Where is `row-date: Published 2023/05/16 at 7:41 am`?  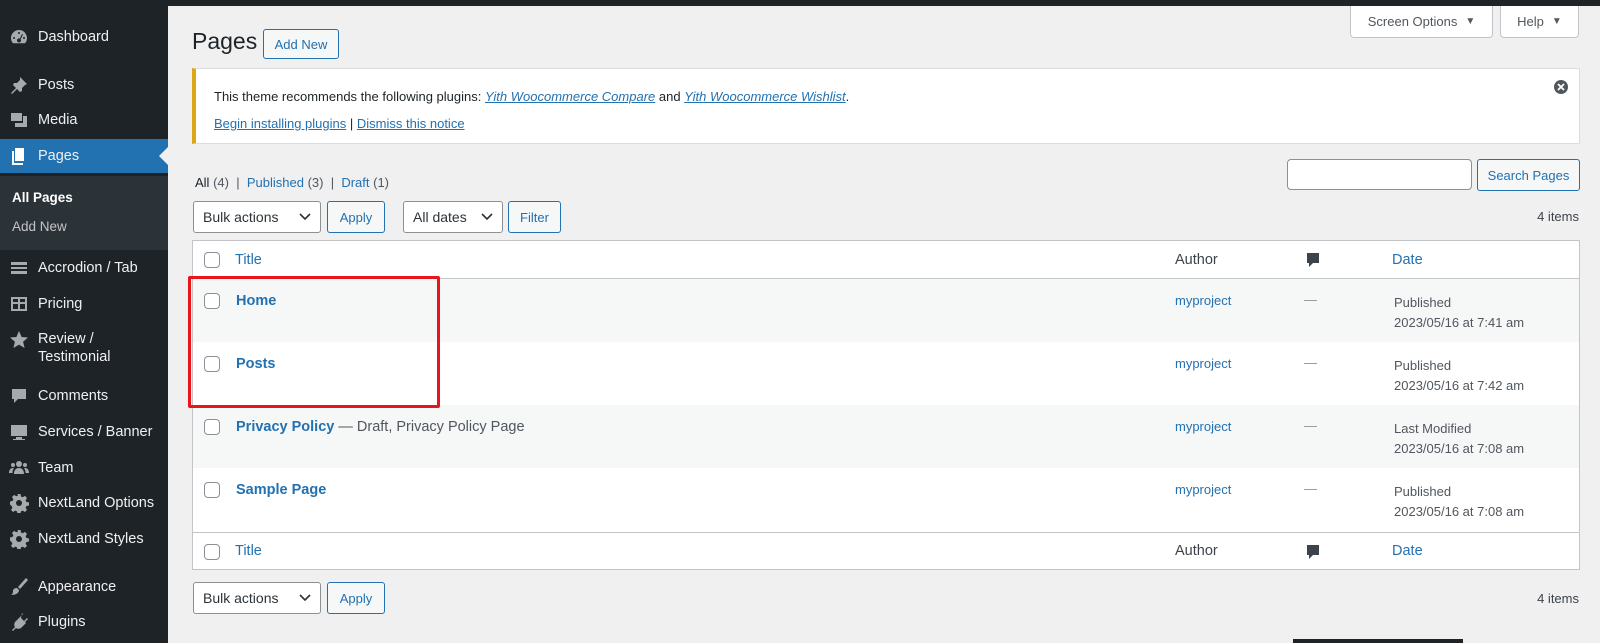 row-date: Published 2023/05/16 at 7:41 am is located at coordinates (1459, 313).